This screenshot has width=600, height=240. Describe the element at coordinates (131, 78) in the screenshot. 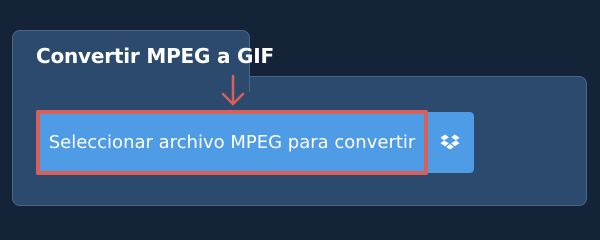

I see `tab-panel-joint` at that location.